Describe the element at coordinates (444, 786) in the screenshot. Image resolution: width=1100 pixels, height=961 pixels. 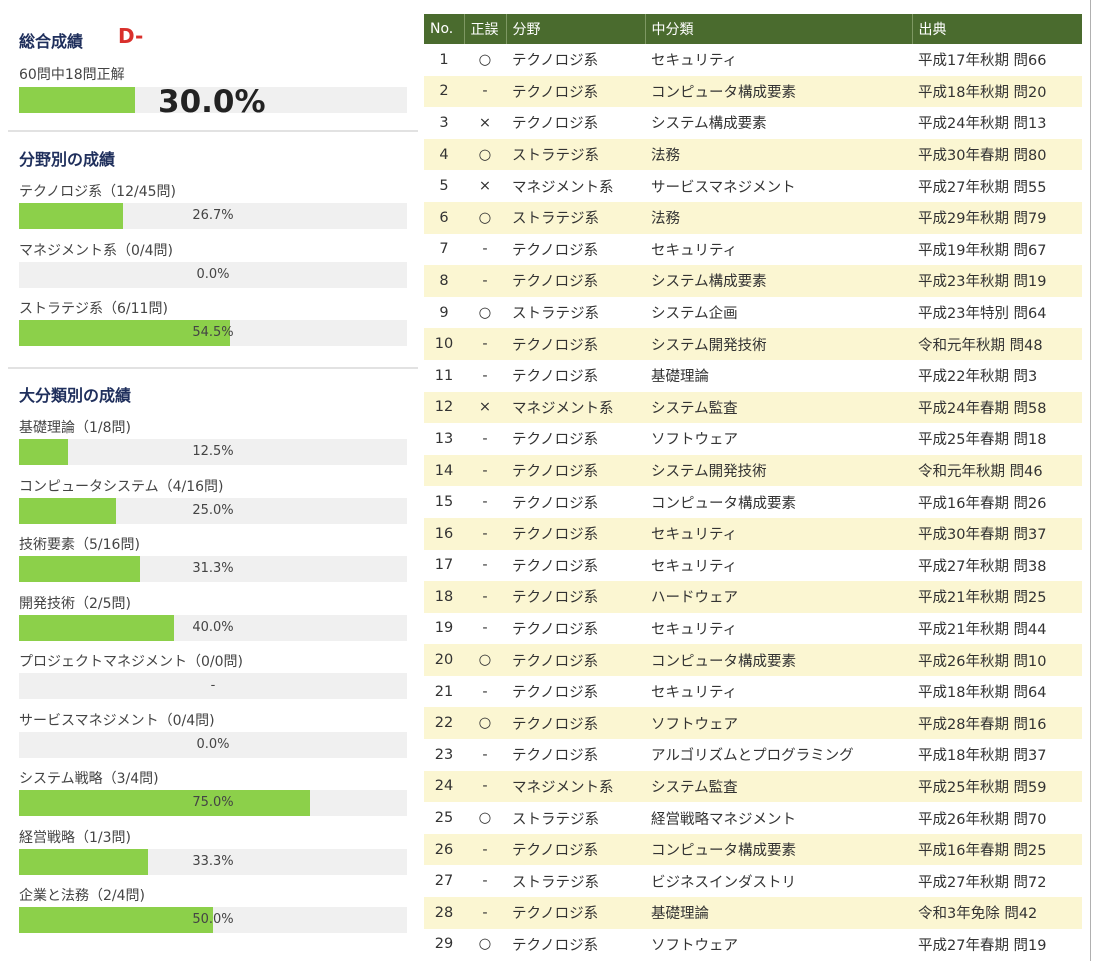
I see `cell-no: 24` at that location.